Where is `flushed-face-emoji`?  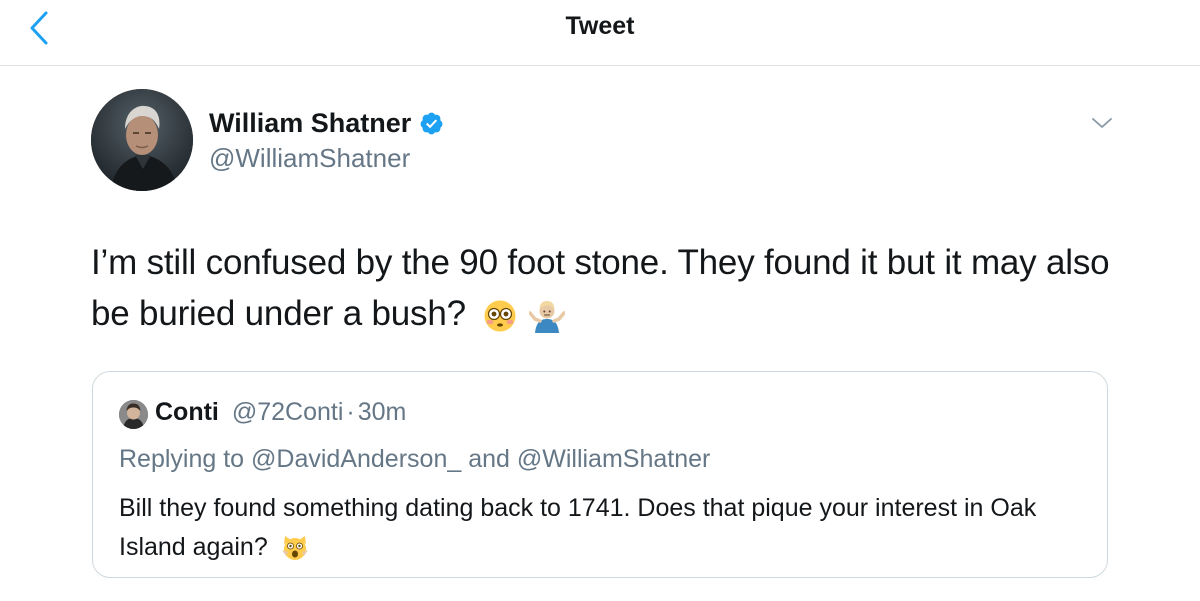 flushed-face-emoji is located at coordinates (500, 316).